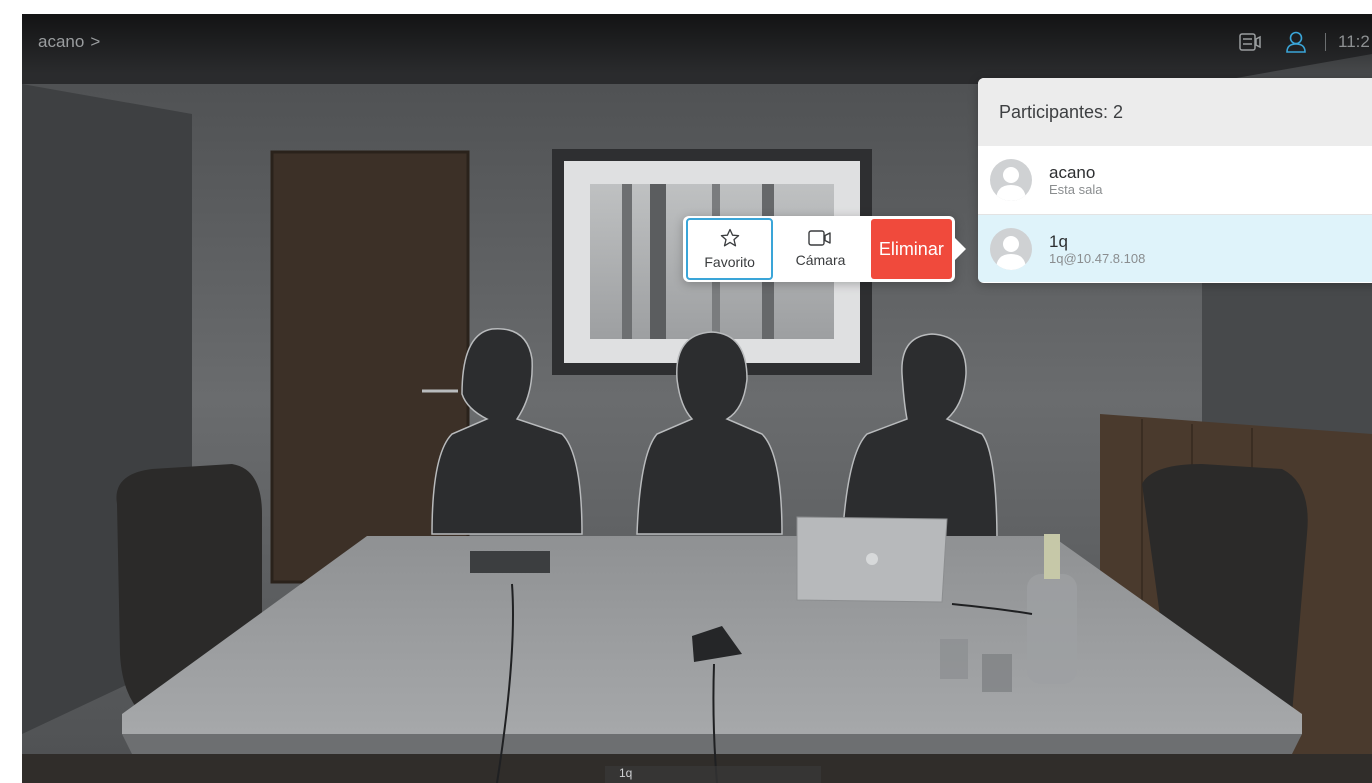 The image size is (1372, 783). Describe the element at coordinates (820, 238) in the screenshot. I see `camera-icon` at that location.